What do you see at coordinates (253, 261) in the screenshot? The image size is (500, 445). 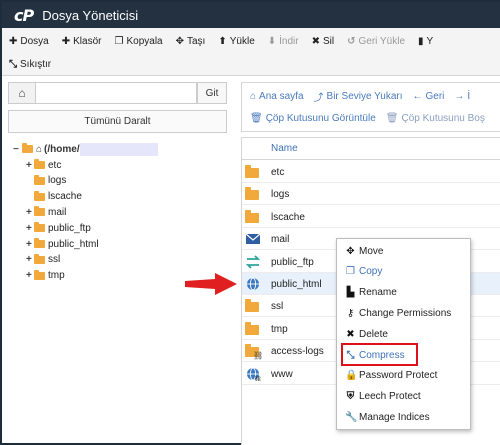 I see `ftp-transfer-icon` at bounding box center [253, 261].